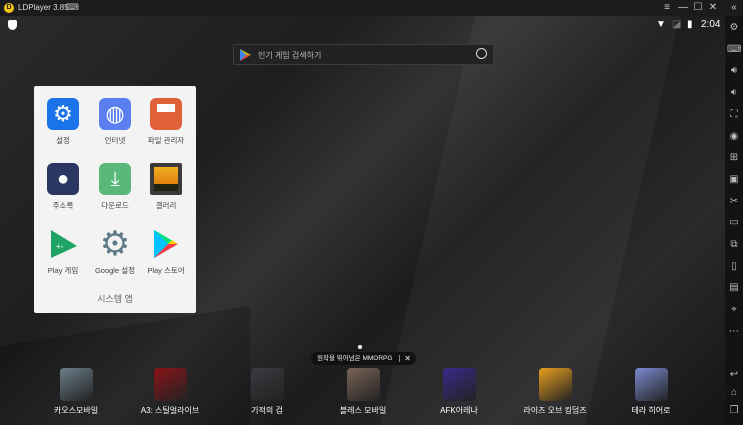 The image size is (743, 425). I want to click on dock-app-label: 테라 히어로, so click(651, 410).